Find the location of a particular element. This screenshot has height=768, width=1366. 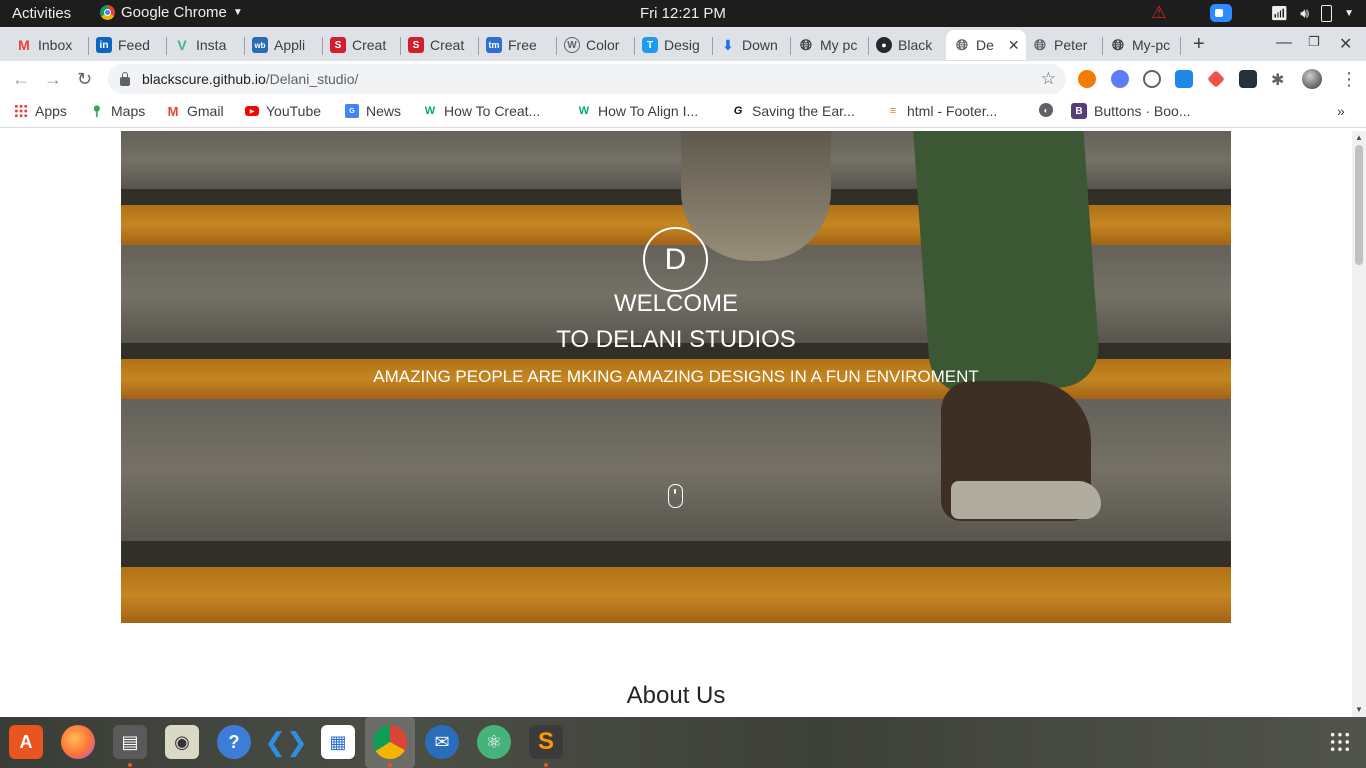

clock: Fri 12:21 PM is located at coordinates (683, 13).